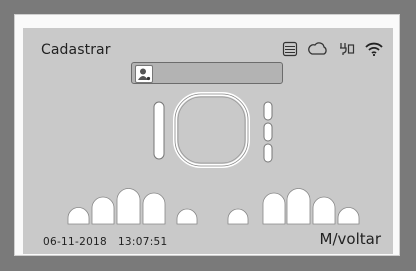 This screenshot has height=271, width=416. I want to click on left-hand-fingers, so click(132, 206).